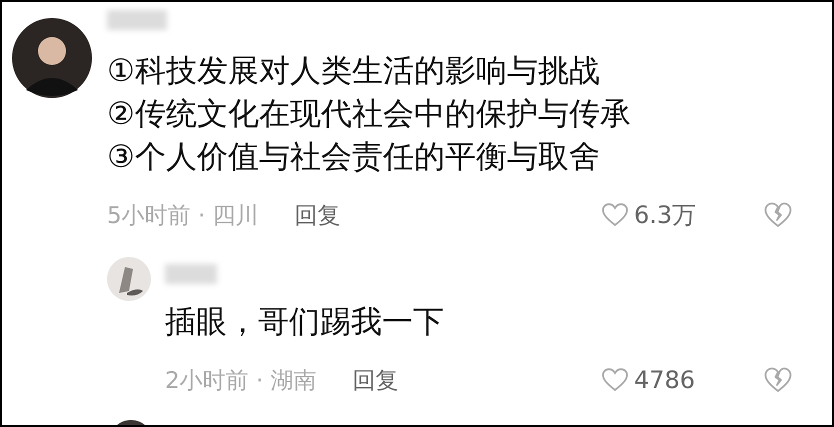  I want to click on time-location: 2小时前 · 湖南, so click(241, 381).